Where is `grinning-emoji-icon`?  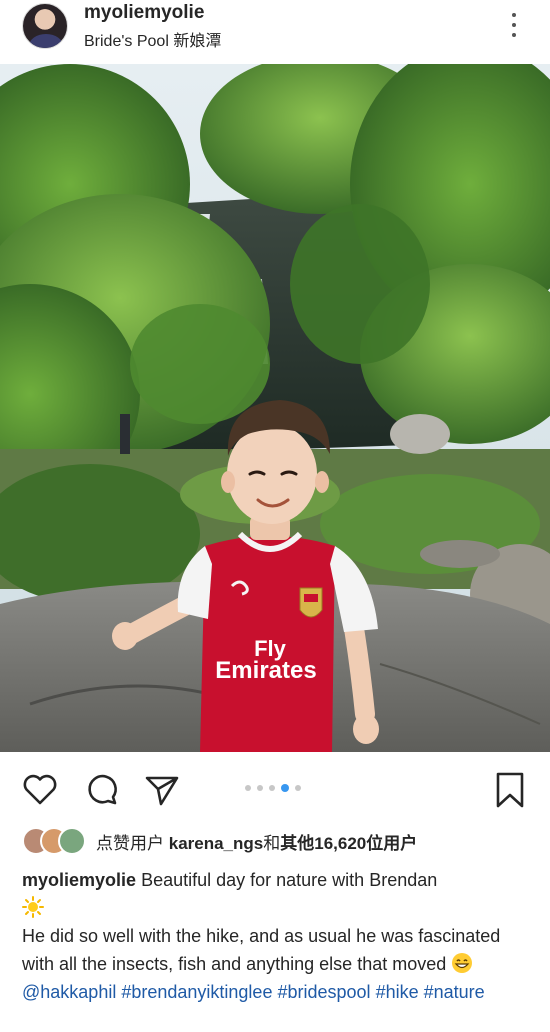
grinning-emoji-icon is located at coordinates (462, 963).